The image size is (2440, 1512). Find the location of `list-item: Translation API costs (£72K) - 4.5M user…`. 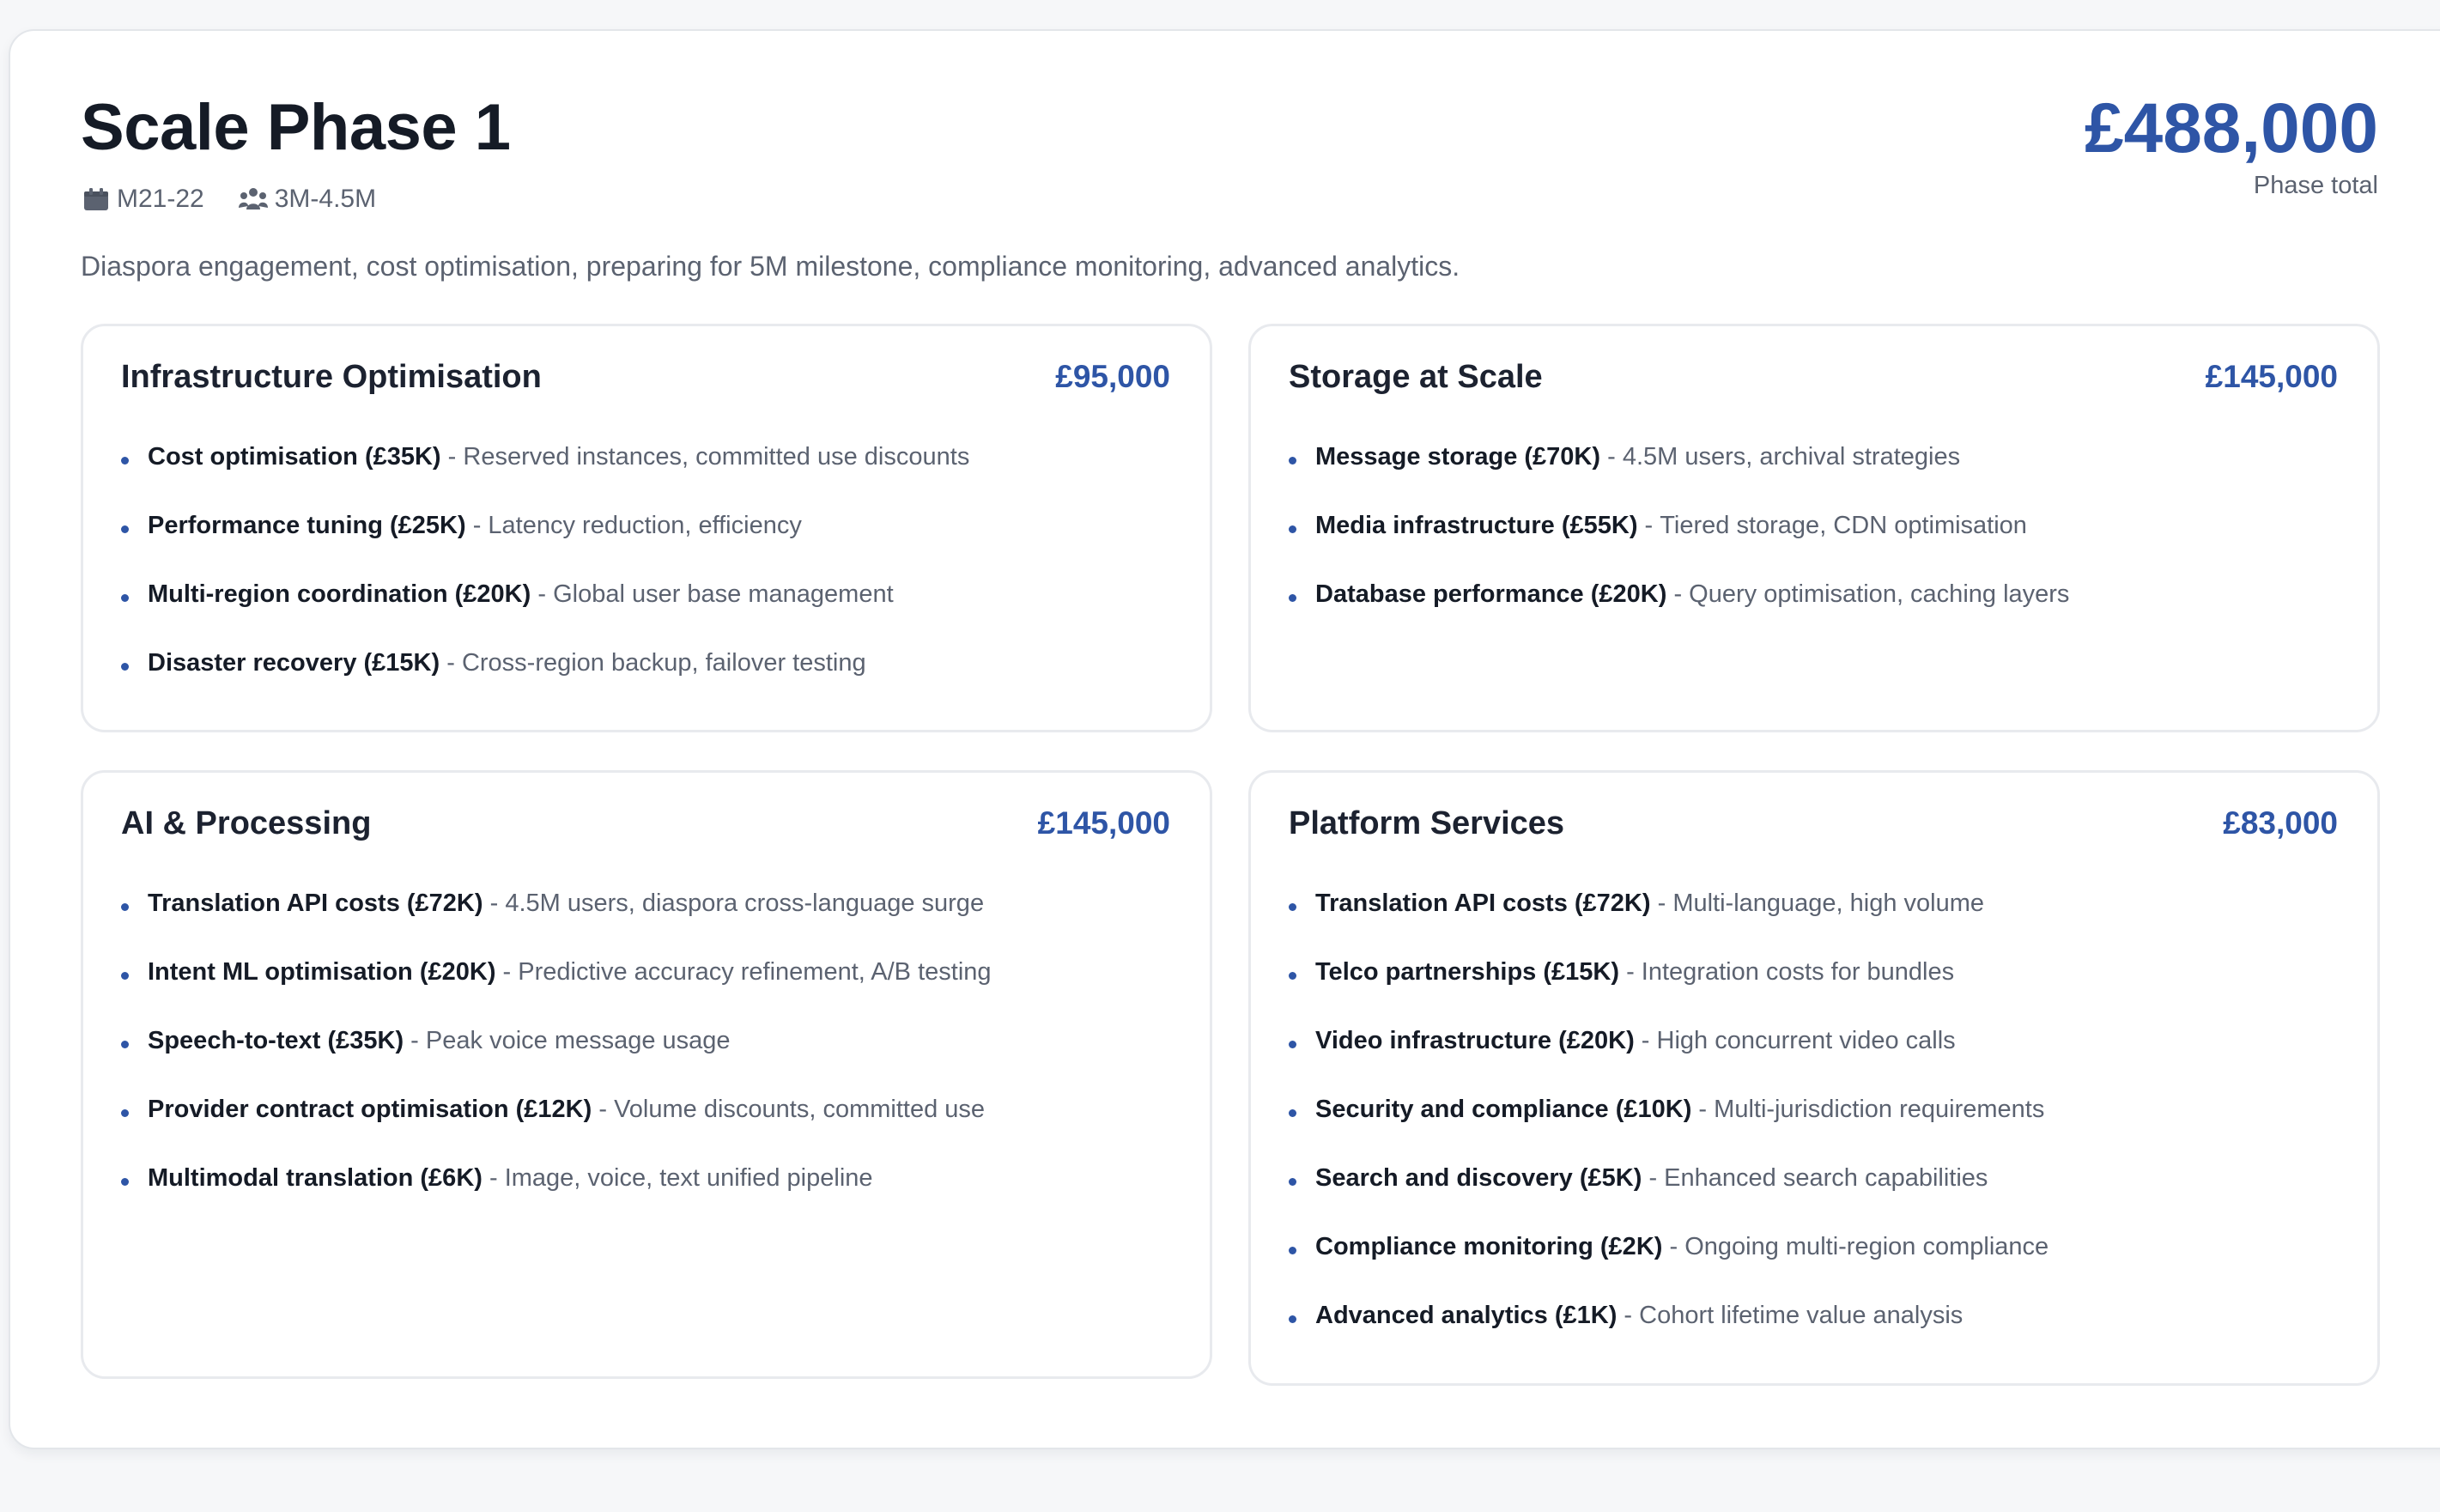

list-item: Translation API costs (£72K) - 4.5M user… is located at coordinates (652, 924).